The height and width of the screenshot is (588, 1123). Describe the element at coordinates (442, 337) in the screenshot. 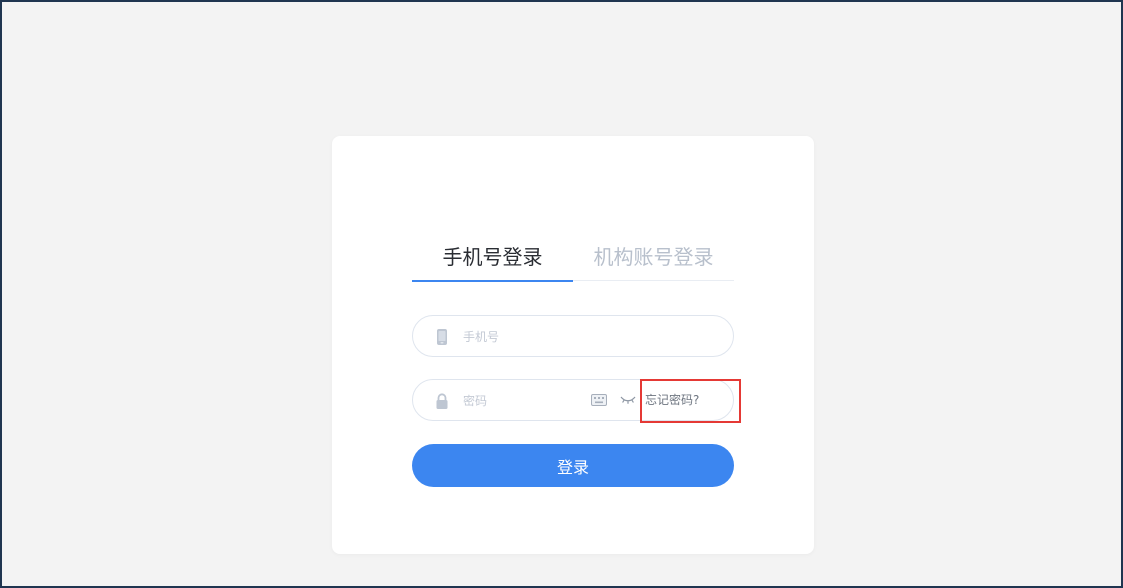

I see `phone-icon` at that location.